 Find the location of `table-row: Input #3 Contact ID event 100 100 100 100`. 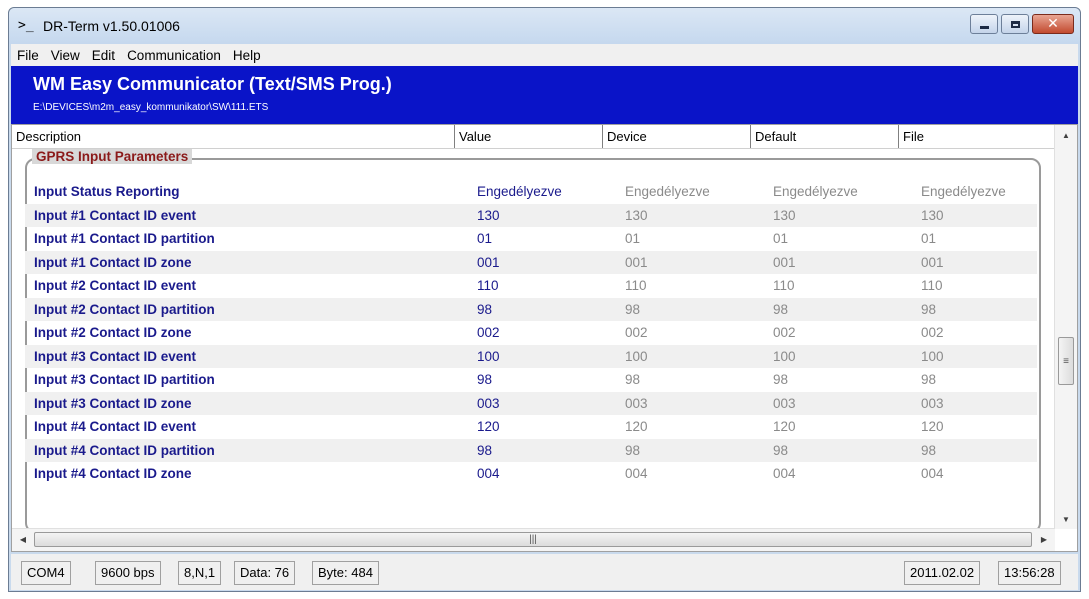

table-row: Input #3 Contact ID event 100 100 100 100 is located at coordinates (531, 356).